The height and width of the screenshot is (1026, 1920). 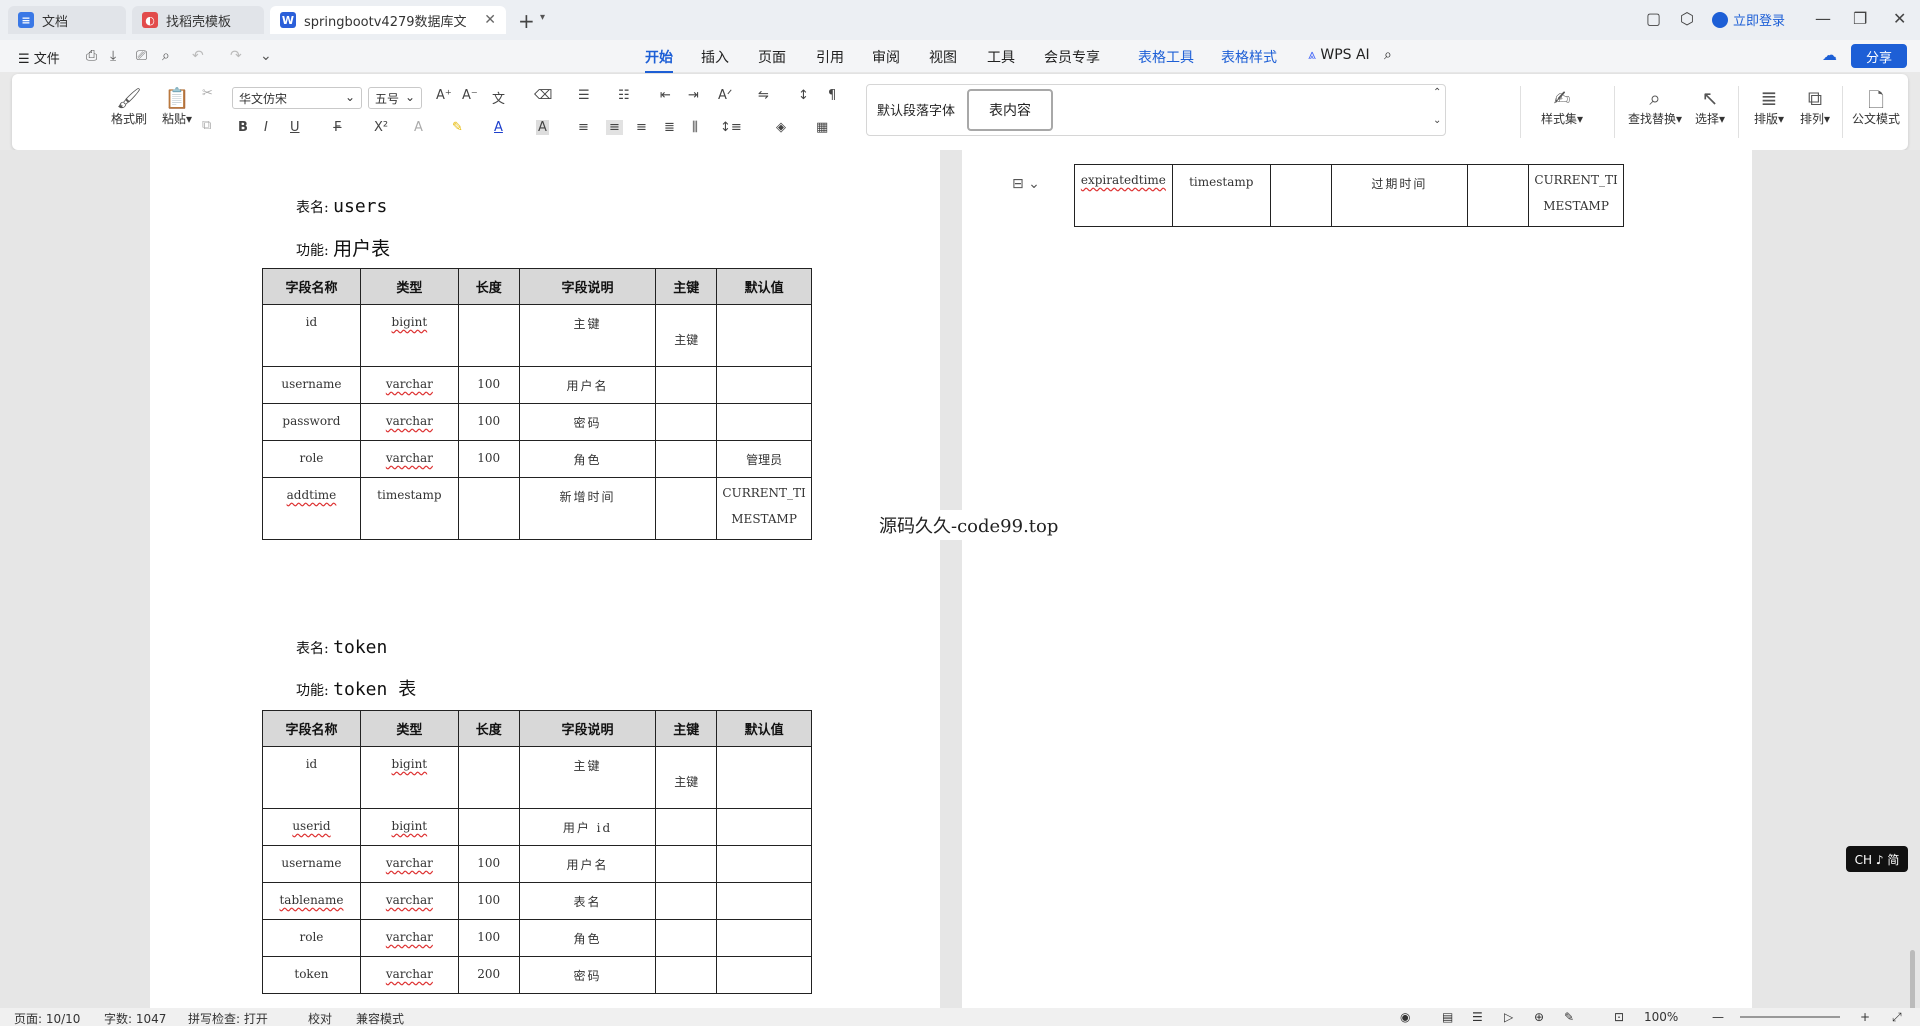 What do you see at coordinates (587, 827) in the screenshot?
I see `table-cell: 用户 id` at bounding box center [587, 827].